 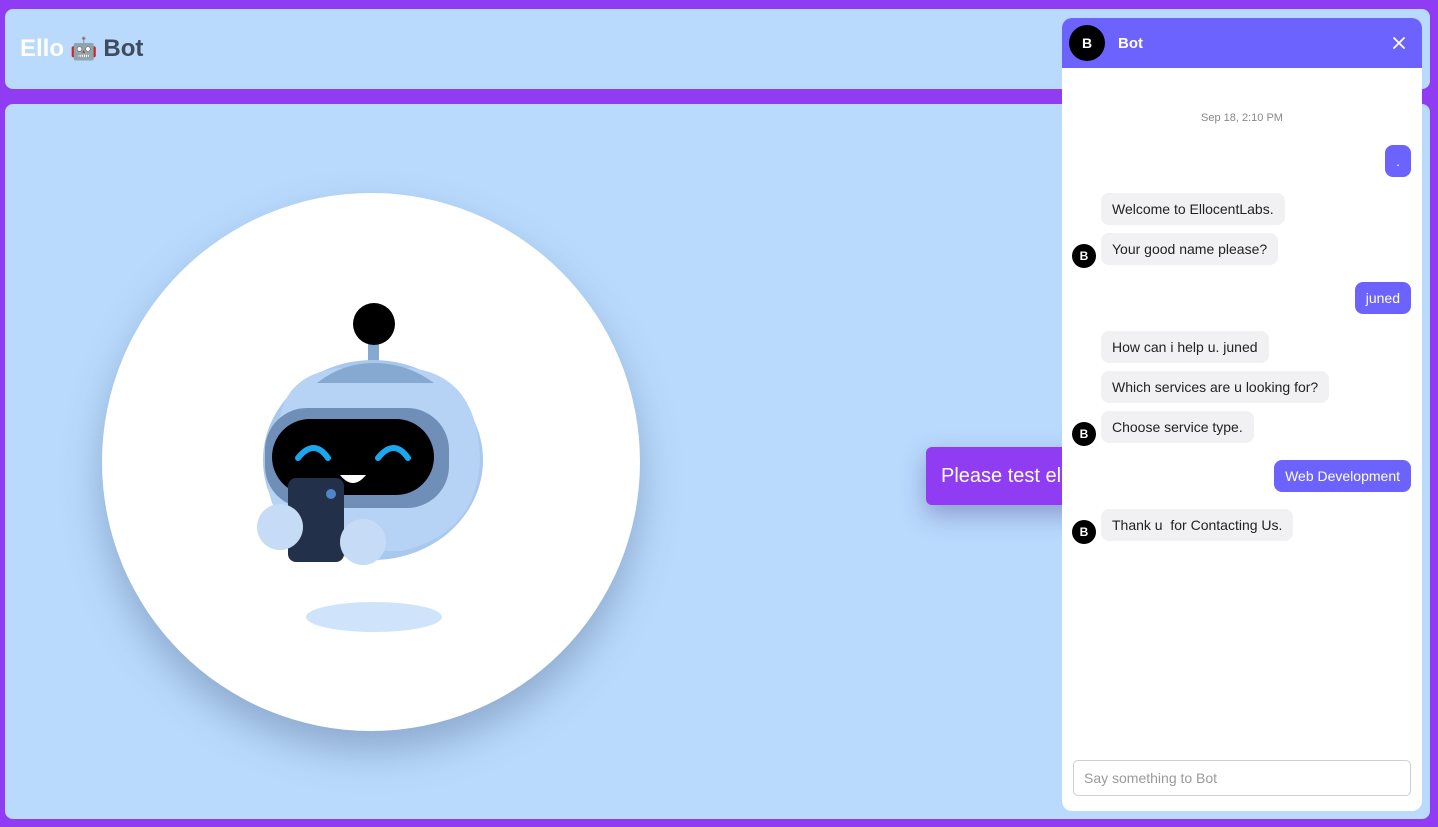 What do you see at coordinates (370, 467) in the screenshot?
I see `robot-illustration-icon` at bounding box center [370, 467].